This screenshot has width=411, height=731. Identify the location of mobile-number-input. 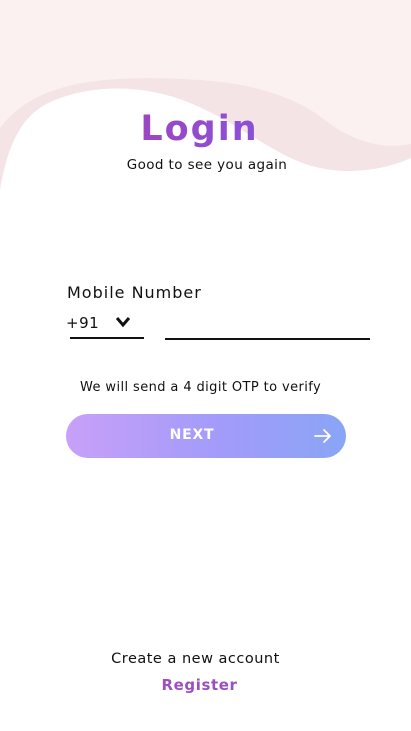
(267, 325).